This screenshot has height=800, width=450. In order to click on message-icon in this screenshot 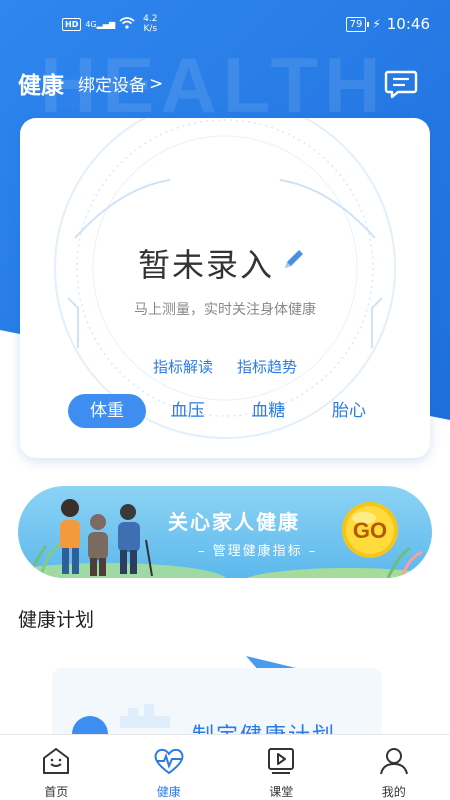, I will do `click(401, 84)`.